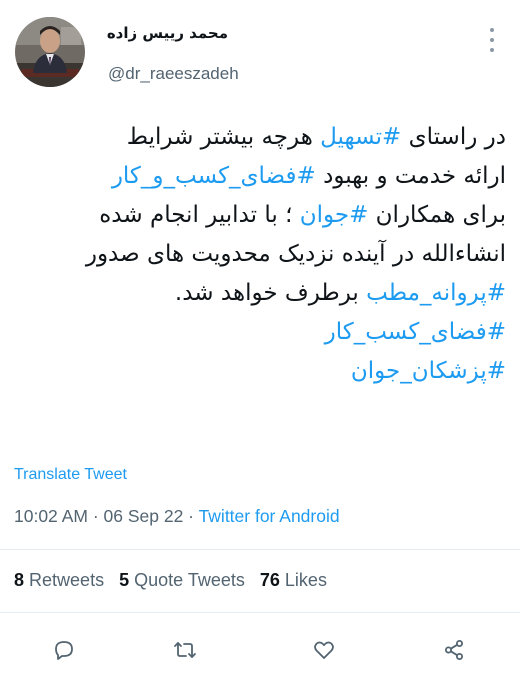 The height and width of the screenshot is (687, 520). What do you see at coordinates (199, 215) in the screenshot?
I see `tweet-text-segment: ؛ با تدابیر انجام شده` at bounding box center [199, 215].